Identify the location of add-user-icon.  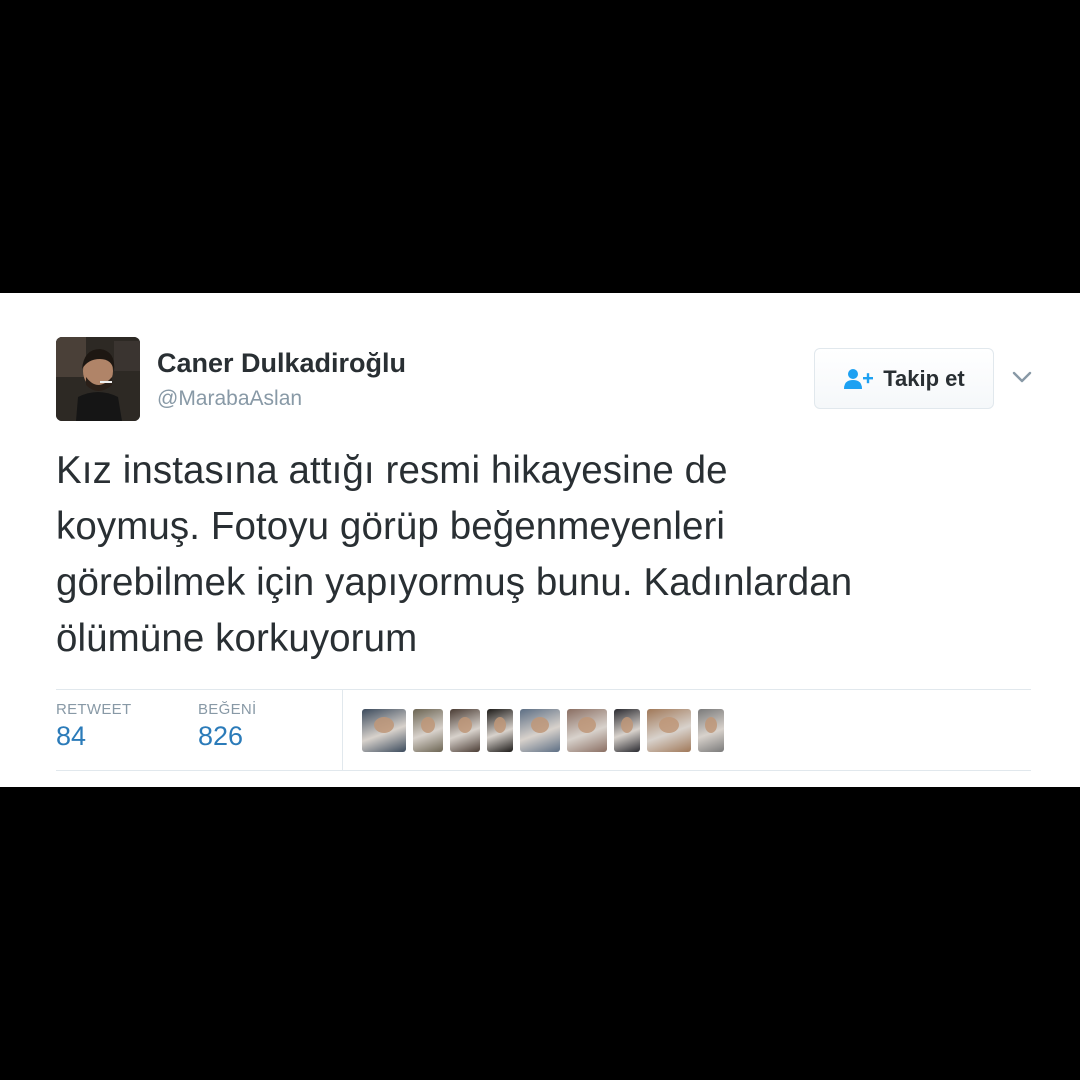
(859, 379).